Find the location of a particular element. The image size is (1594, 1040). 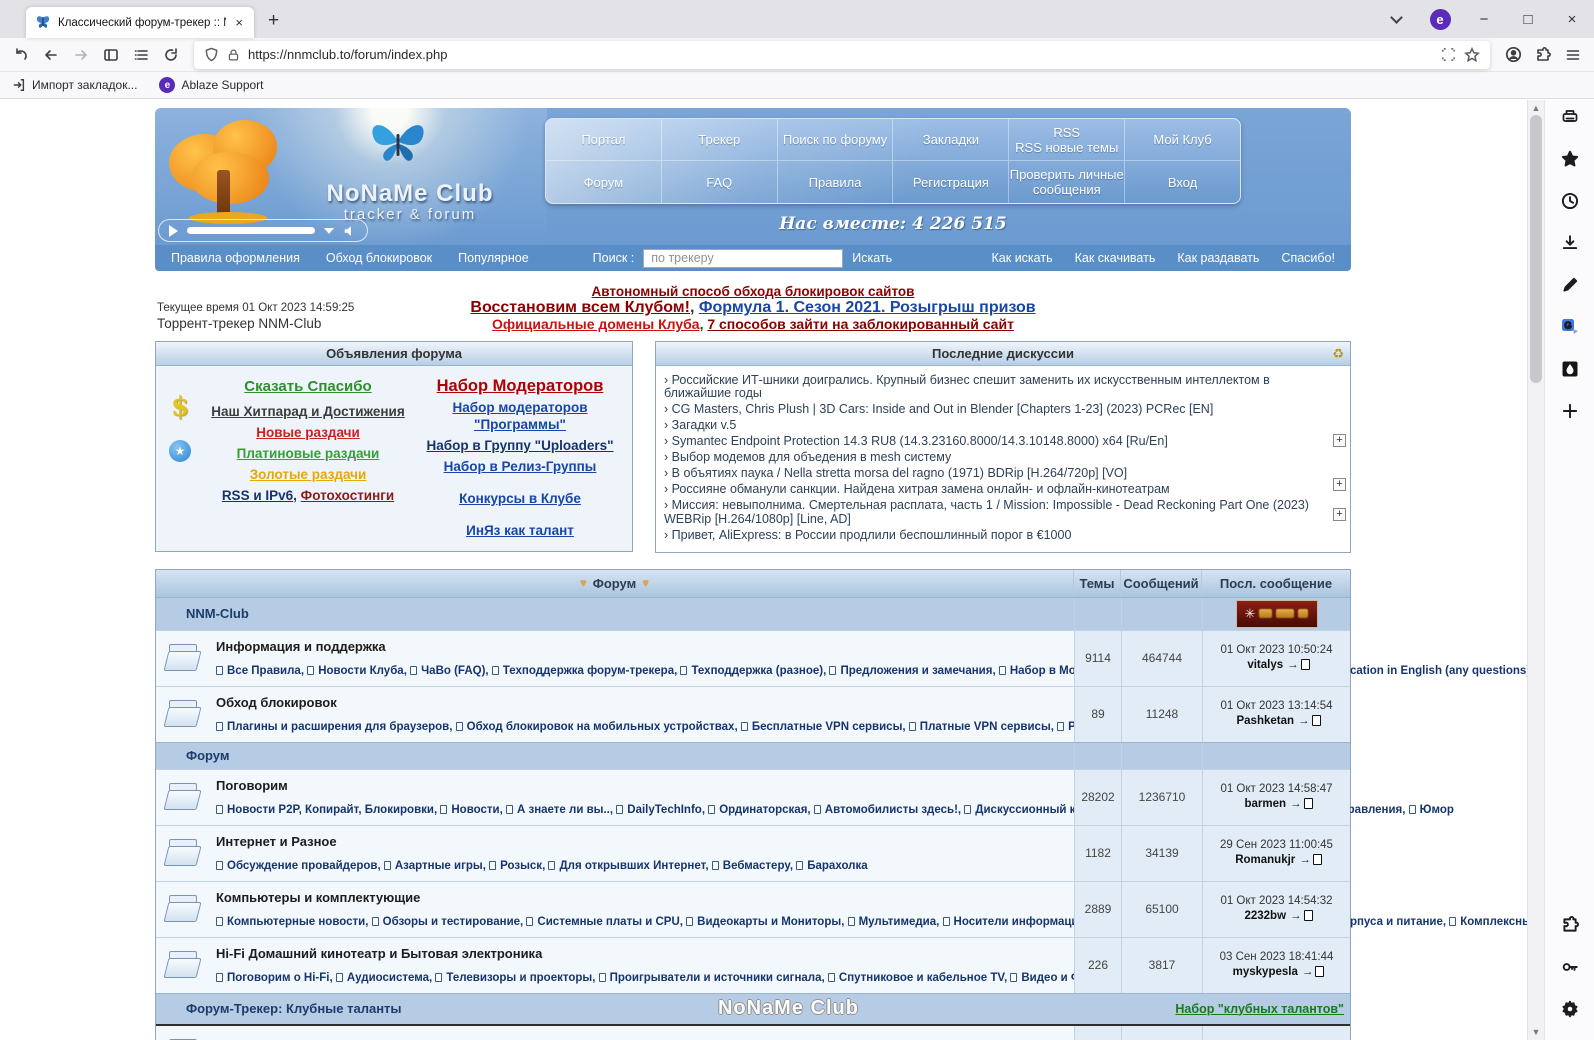

strip-link: Как искать is located at coordinates (1022, 258).